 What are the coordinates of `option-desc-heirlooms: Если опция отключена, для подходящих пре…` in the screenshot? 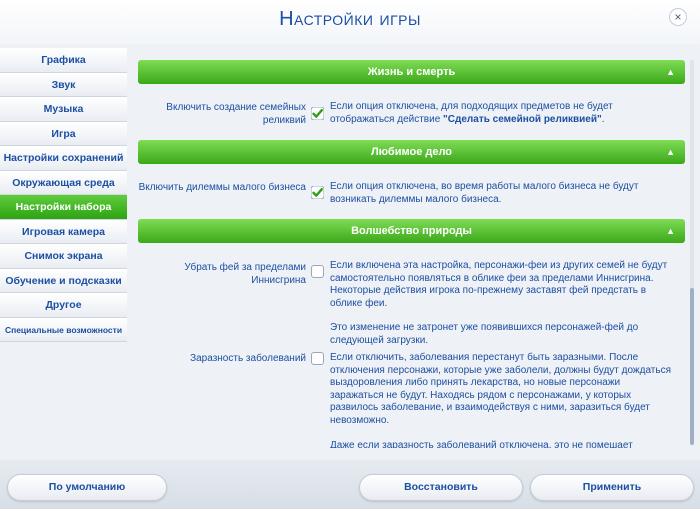 It's located at (471, 113).